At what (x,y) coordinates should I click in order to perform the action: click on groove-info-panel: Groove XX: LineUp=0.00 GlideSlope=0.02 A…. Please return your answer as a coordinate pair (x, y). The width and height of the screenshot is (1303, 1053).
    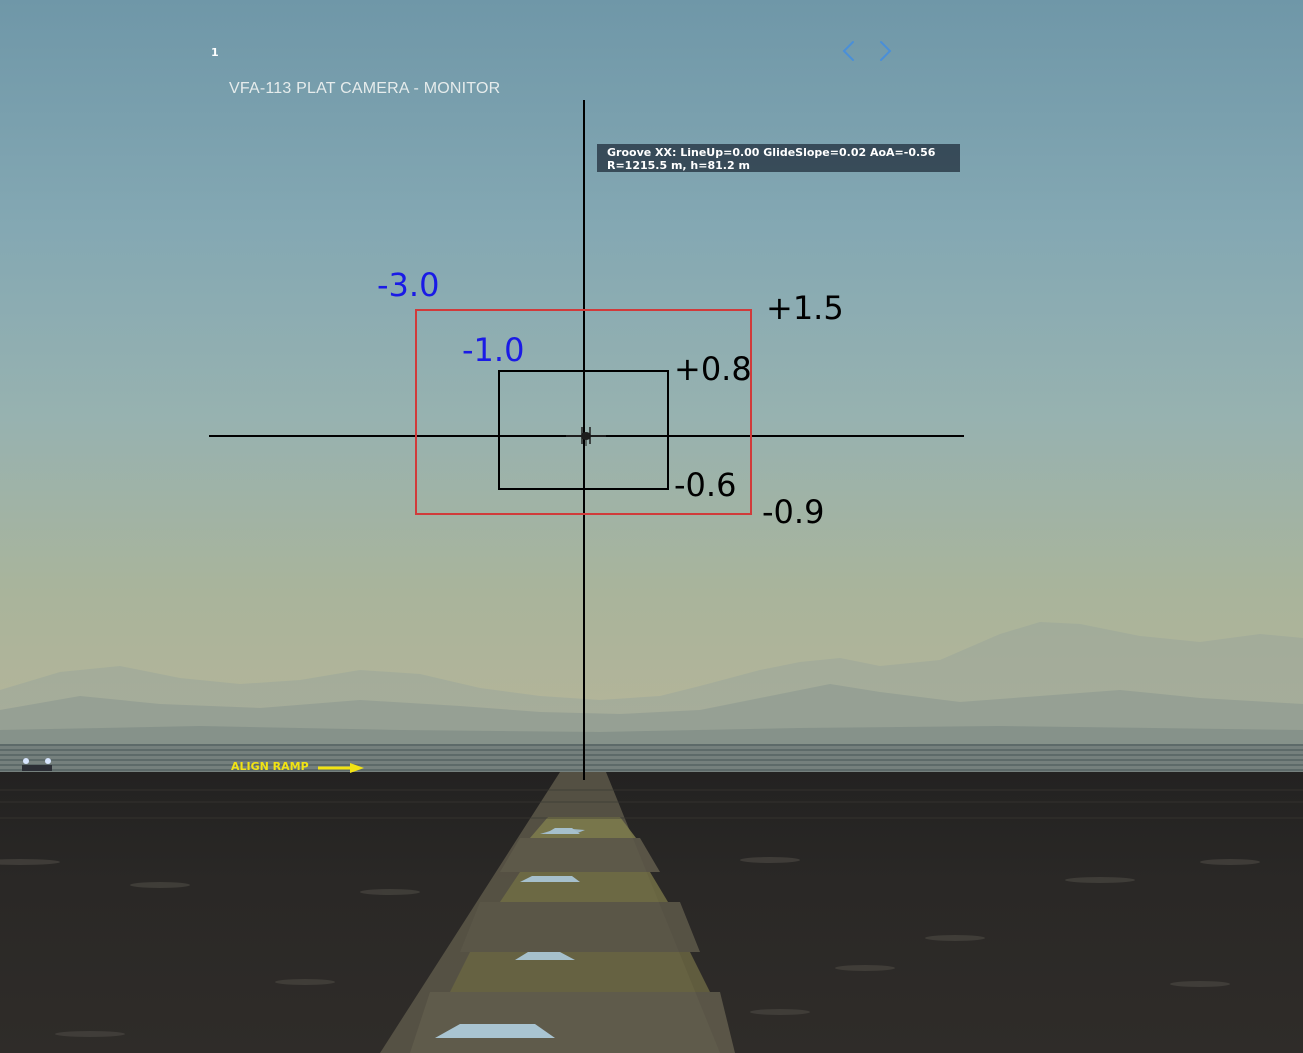
    Looking at the image, I should click on (778, 158).